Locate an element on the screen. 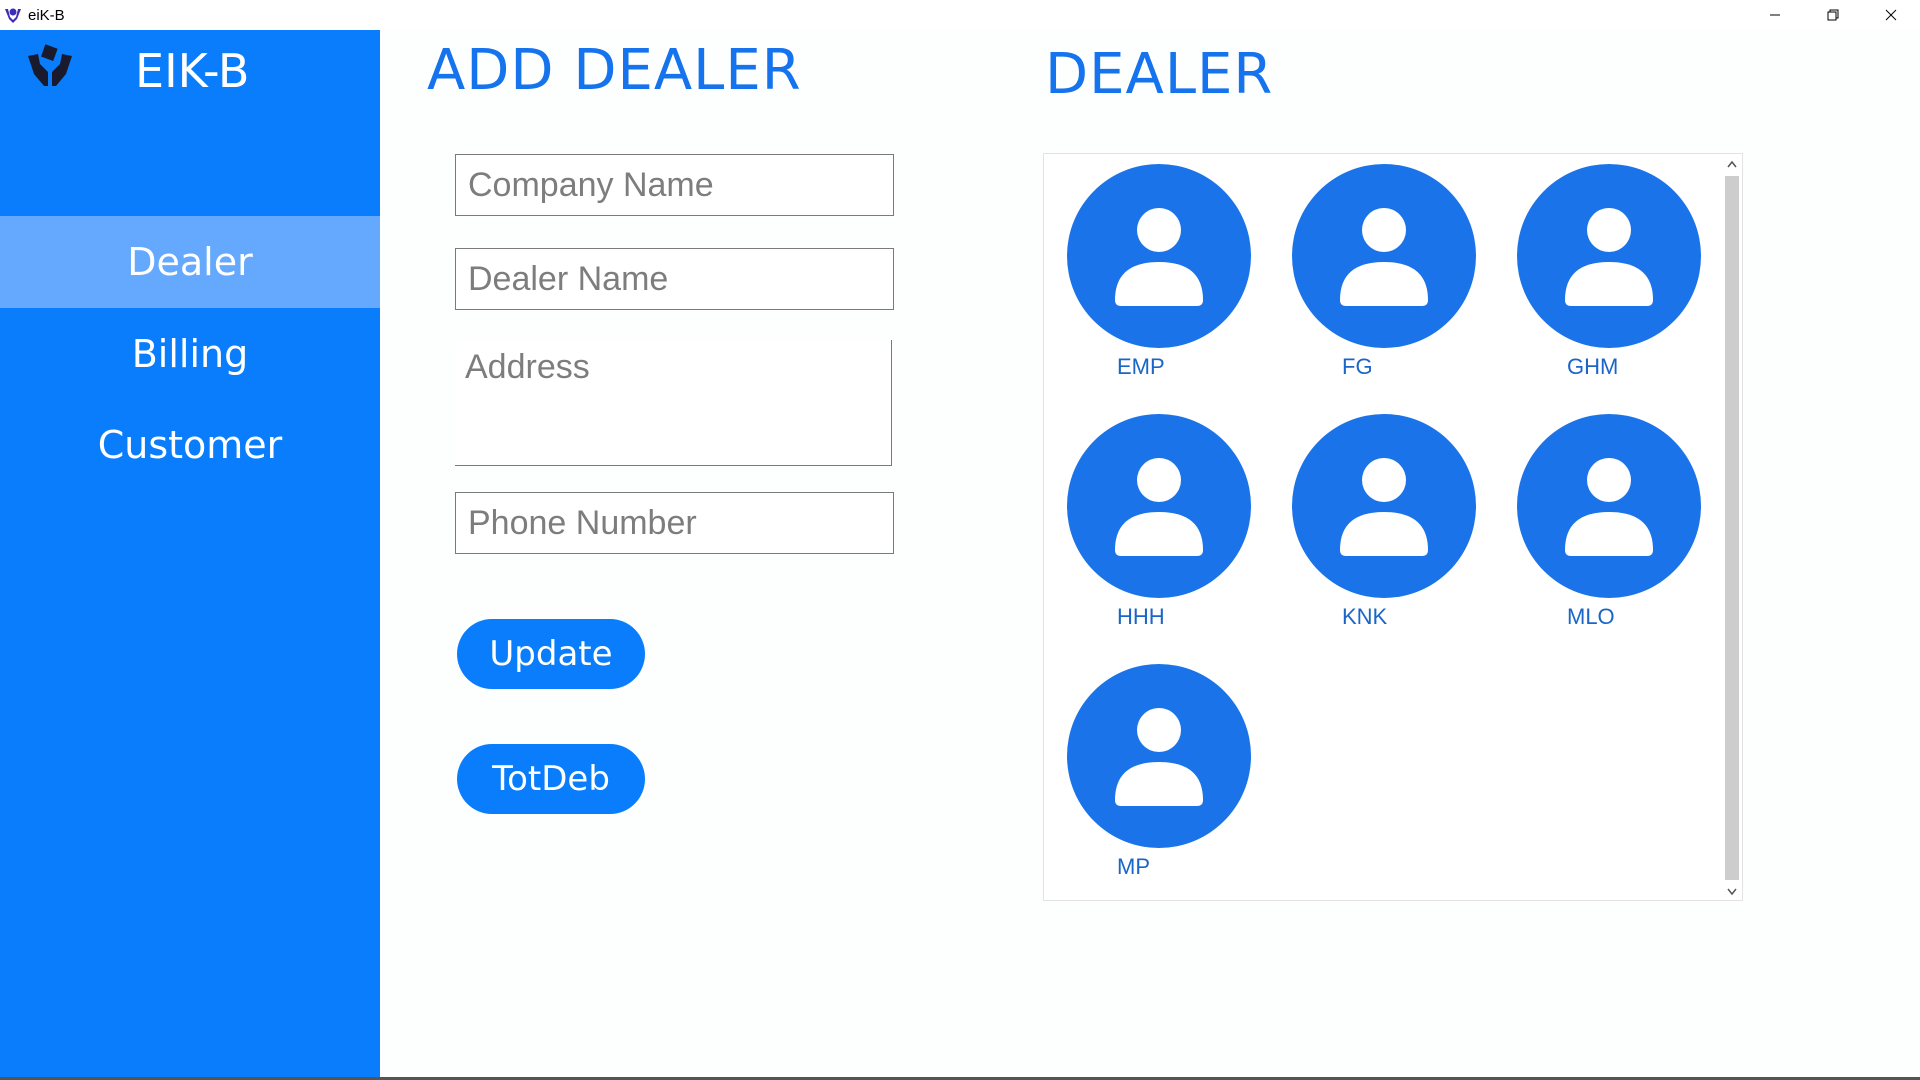 The image size is (1920, 1080). window-controls is located at coordinates (1833, 15).